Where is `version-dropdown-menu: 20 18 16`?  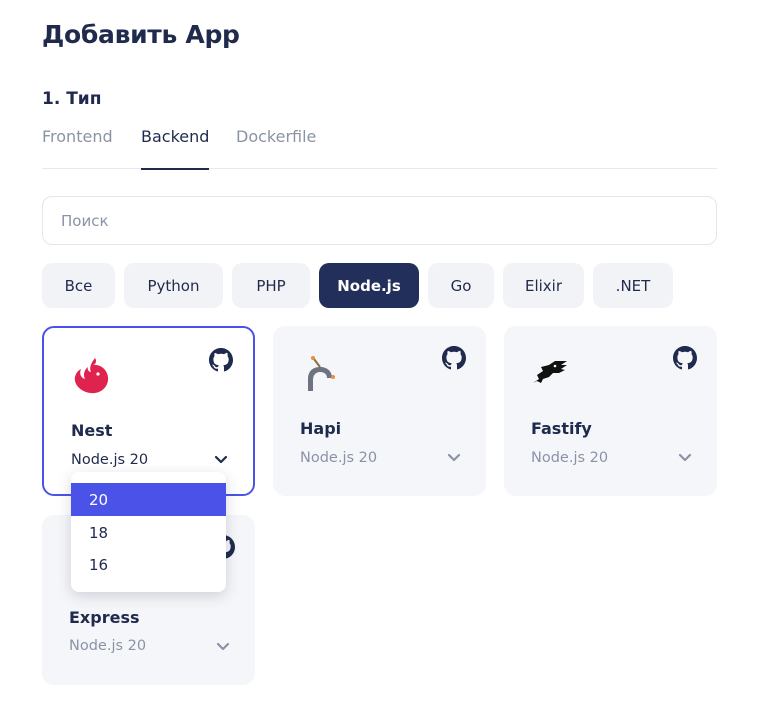 version-dropdown-menu: 20 18 16 is located at coordinates (148, 532).